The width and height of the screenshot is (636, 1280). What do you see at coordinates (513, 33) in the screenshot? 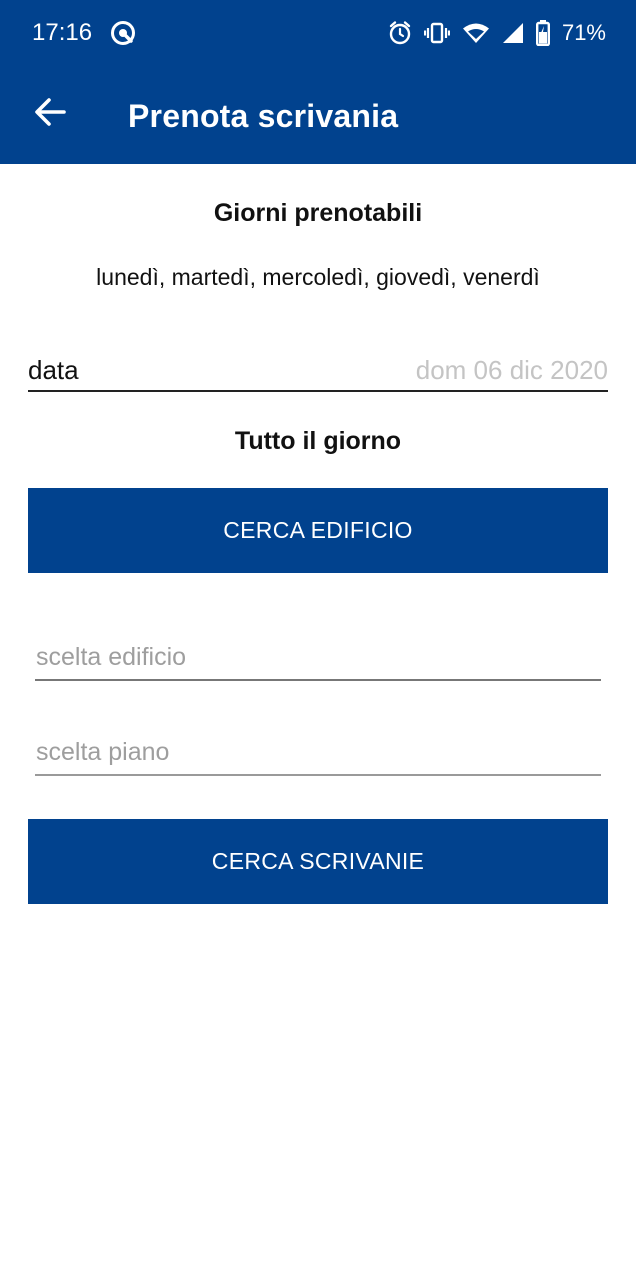
I see `signal-icon` at bounding box center [513, 33].